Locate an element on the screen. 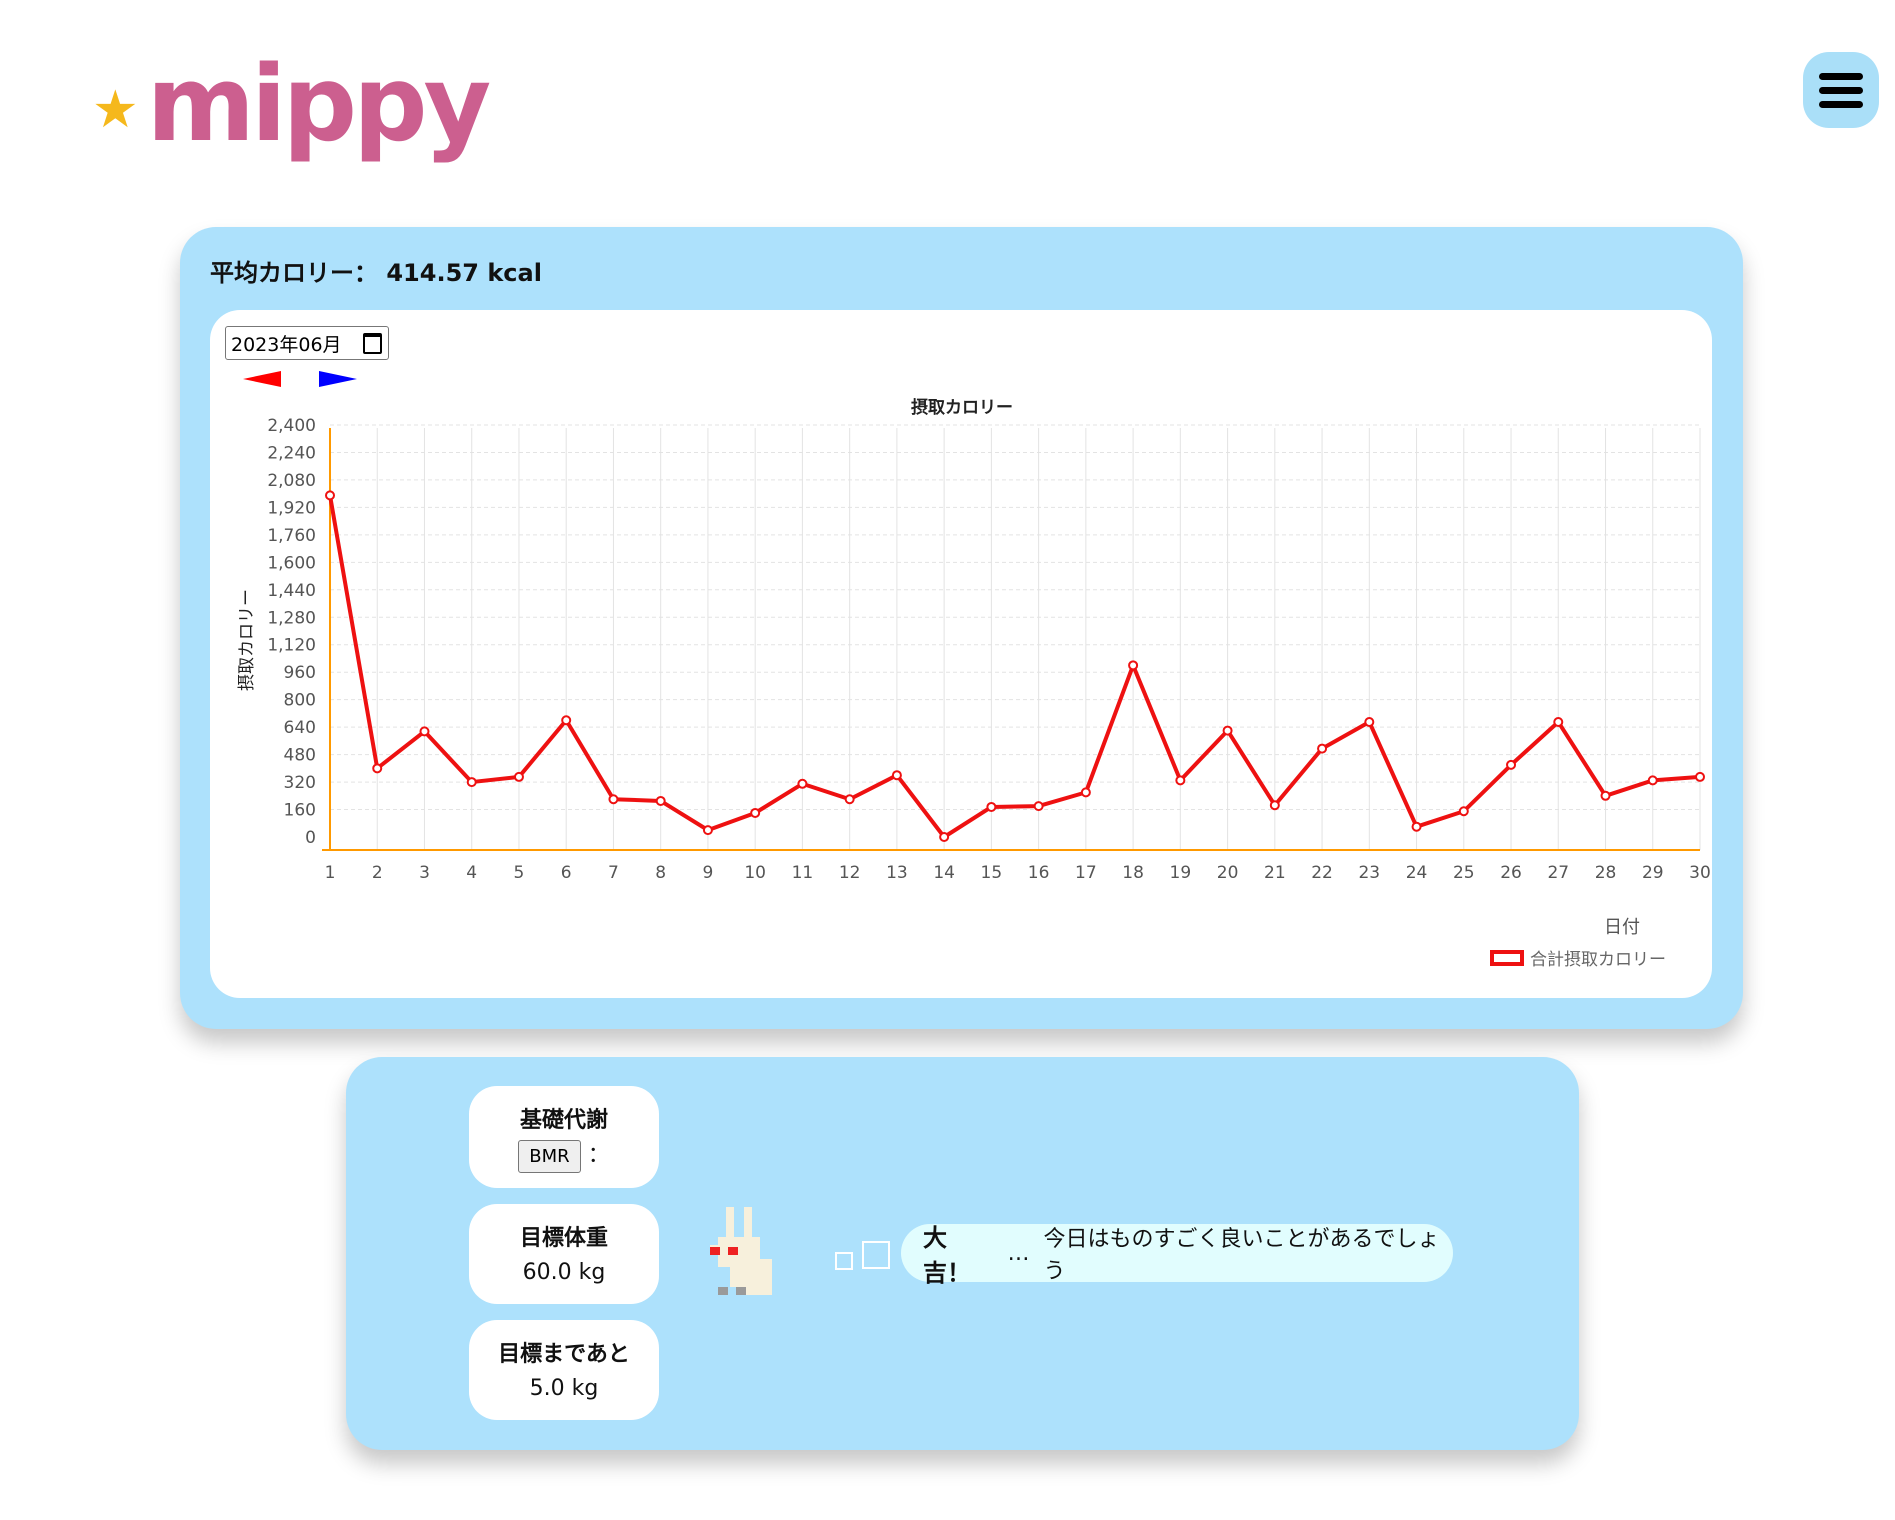 This screenshot has width=1895, height=1520. app-logo: ★ mippy is located at coordinates (292, 104).